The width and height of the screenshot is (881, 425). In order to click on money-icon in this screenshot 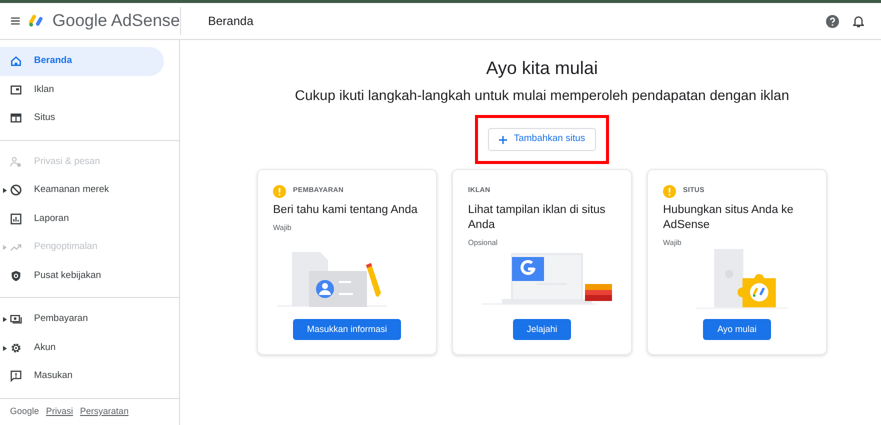, I will do `click(16, 319)`.